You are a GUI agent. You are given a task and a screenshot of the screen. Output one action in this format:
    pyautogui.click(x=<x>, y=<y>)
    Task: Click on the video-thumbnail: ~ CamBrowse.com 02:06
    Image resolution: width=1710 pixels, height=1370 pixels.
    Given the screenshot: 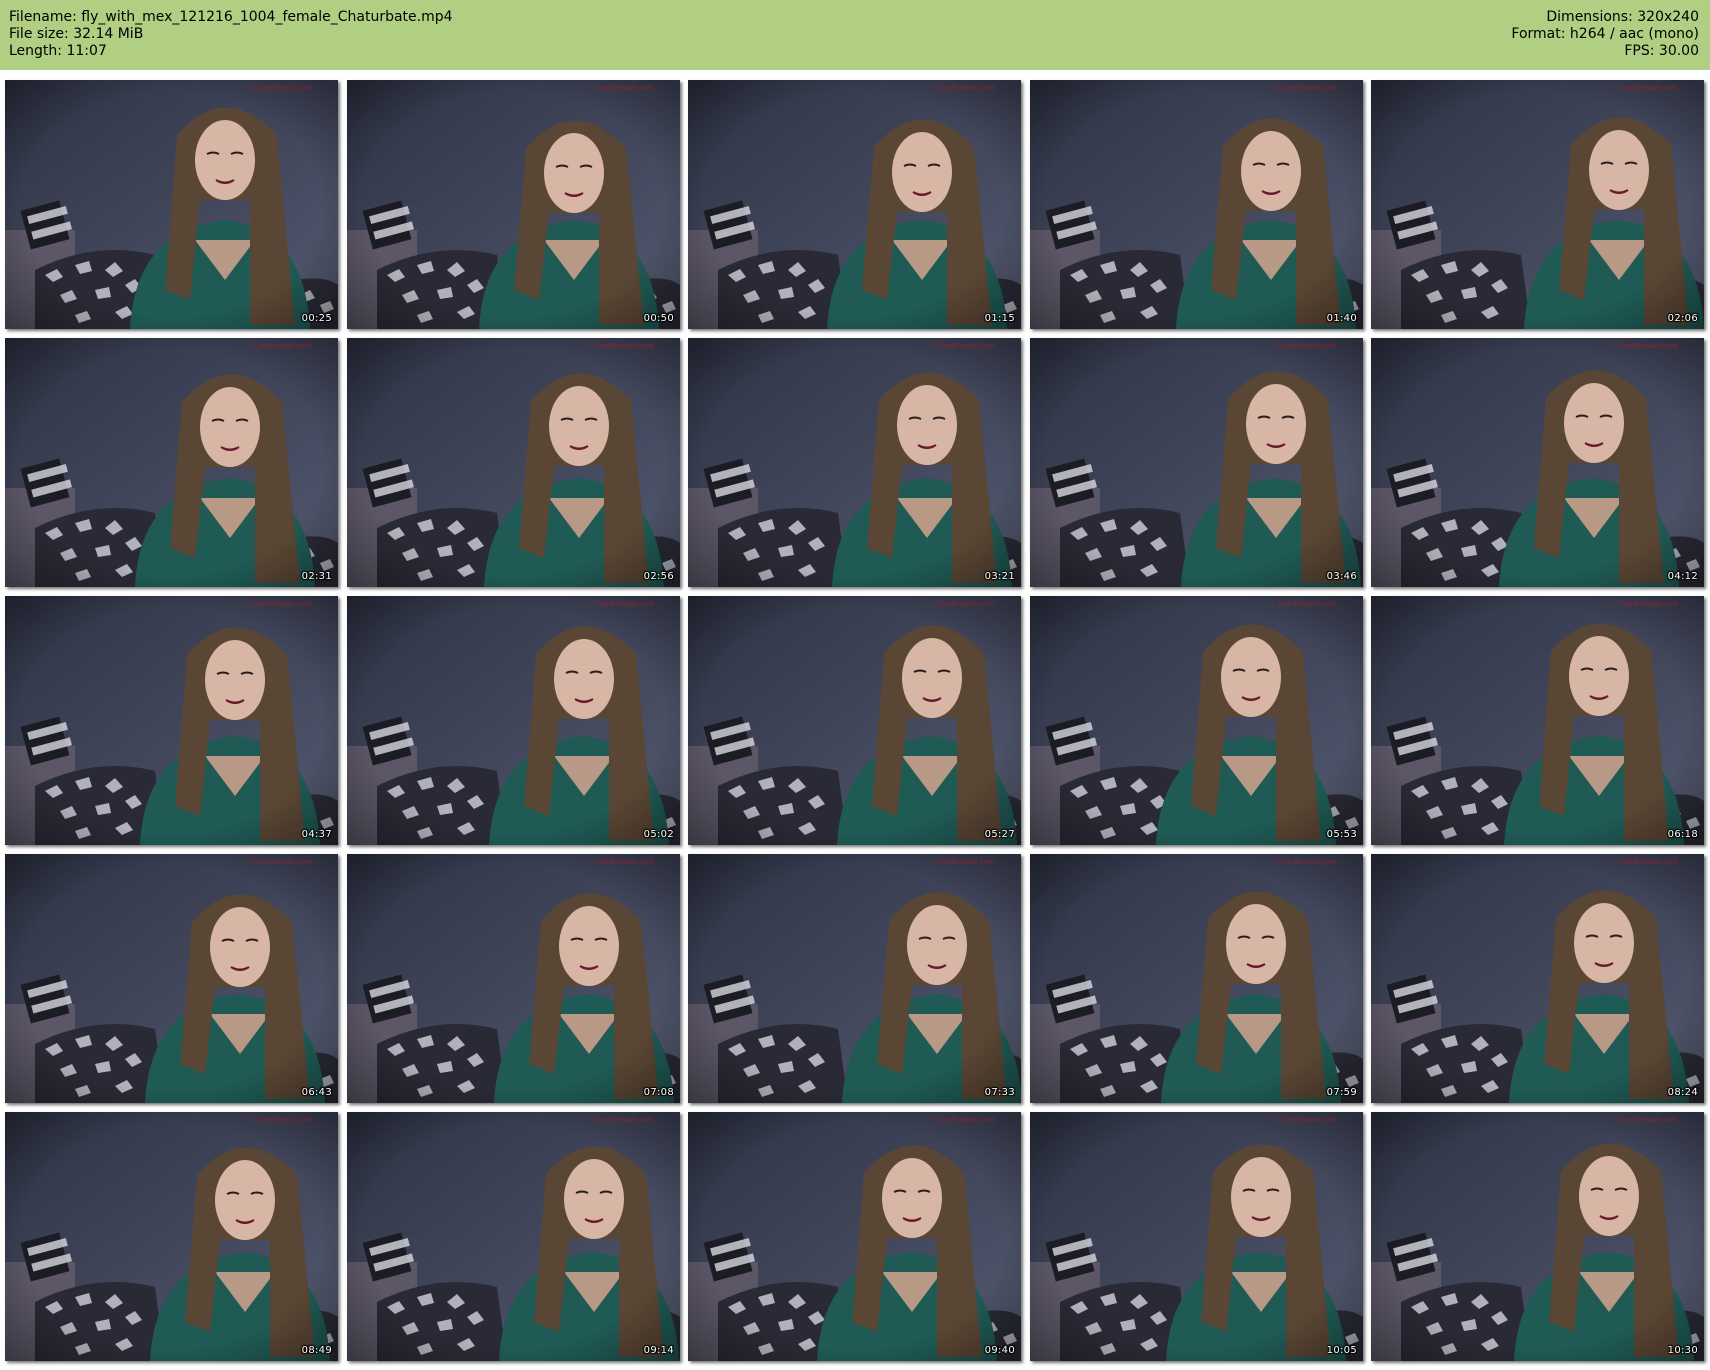 What is the action you would take?
    pyautogui.click(x=1537, y=204)
    